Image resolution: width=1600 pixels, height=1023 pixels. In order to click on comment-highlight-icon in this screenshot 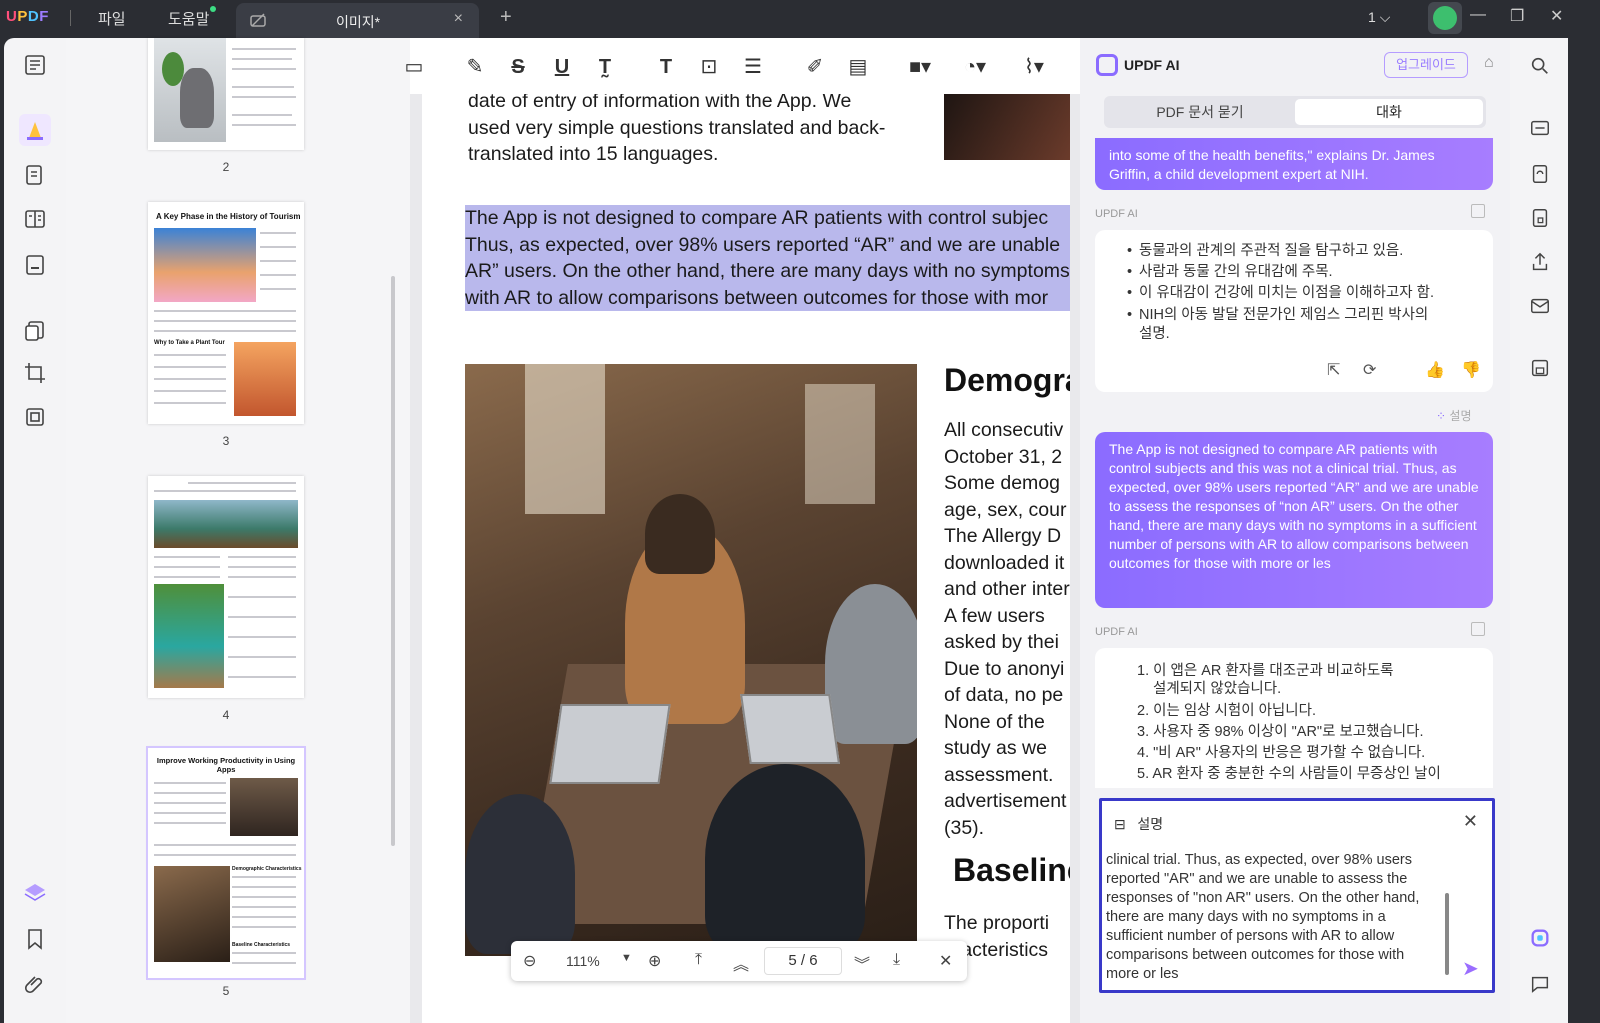, I will do `click(35, 130)`.